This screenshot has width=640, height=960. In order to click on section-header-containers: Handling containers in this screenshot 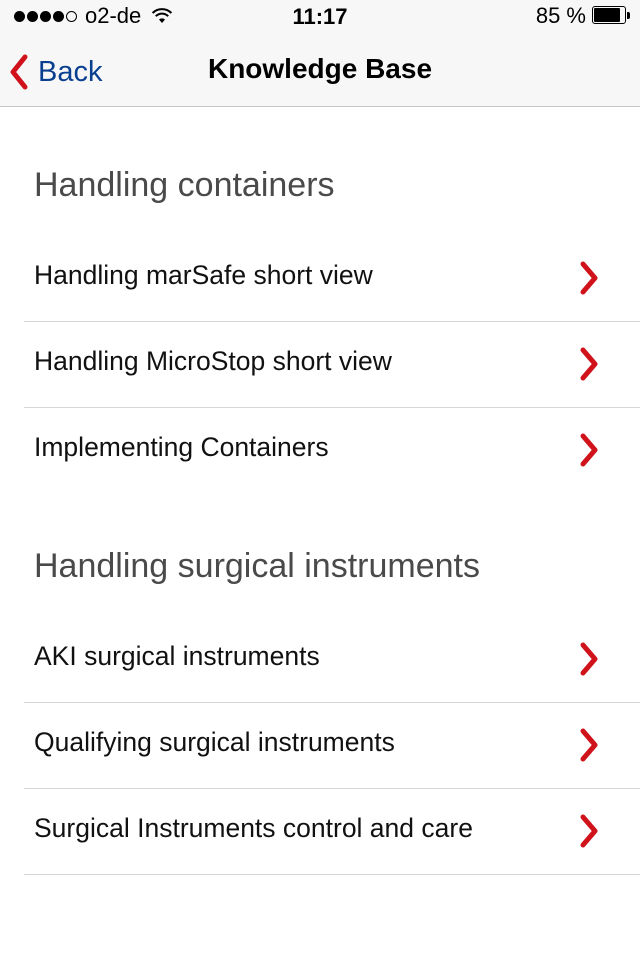, I will do `click(184, 185)`.